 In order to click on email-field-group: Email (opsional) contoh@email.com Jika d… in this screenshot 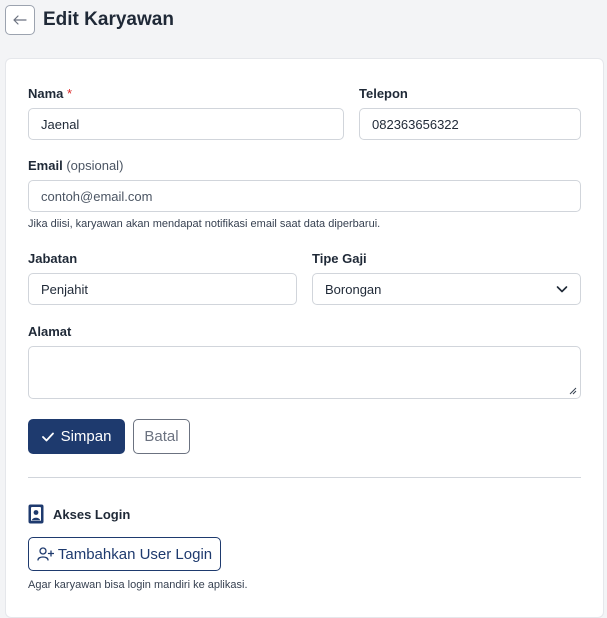, I will do `click(304, 194)`.